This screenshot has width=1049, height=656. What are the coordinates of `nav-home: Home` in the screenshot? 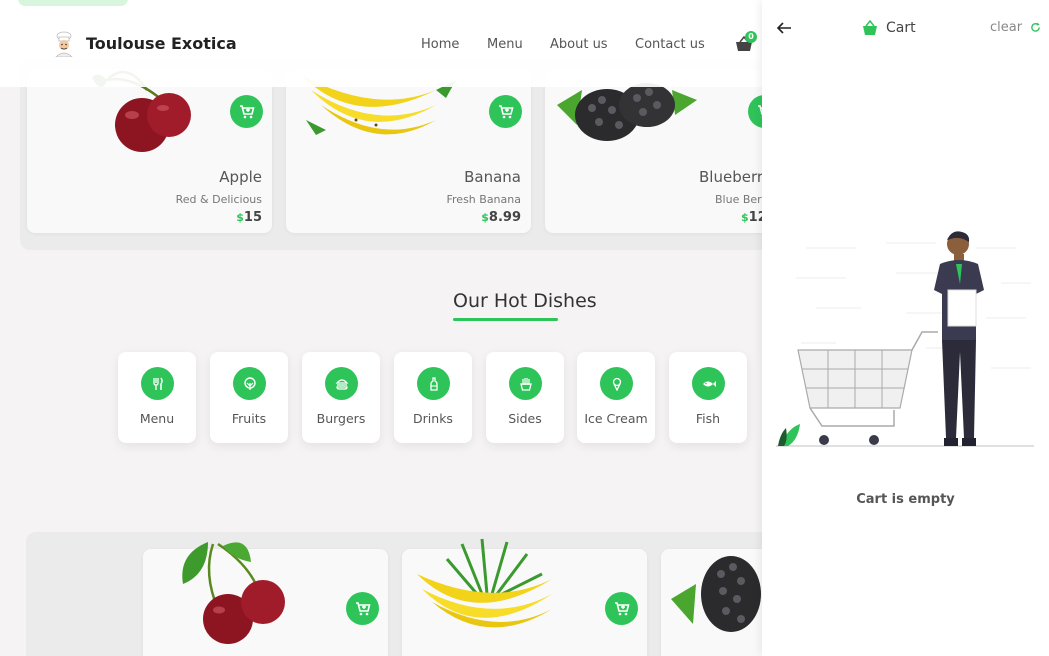 It's located at (440, 44).